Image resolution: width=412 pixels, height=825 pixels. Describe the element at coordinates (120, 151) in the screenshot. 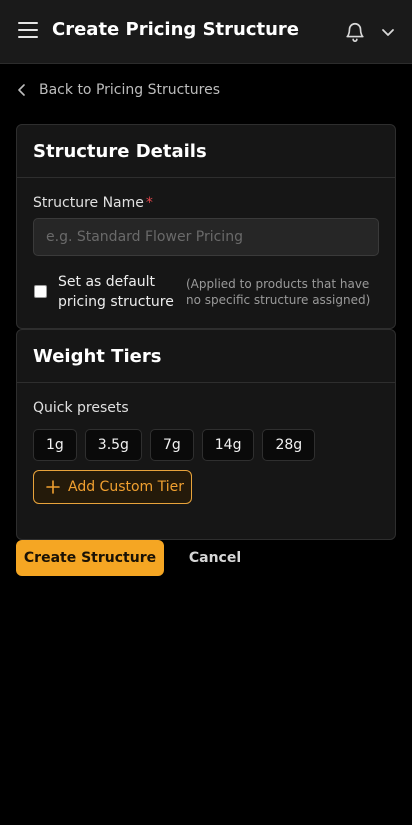

I see `structure-details-title: Structure Details` at that location.